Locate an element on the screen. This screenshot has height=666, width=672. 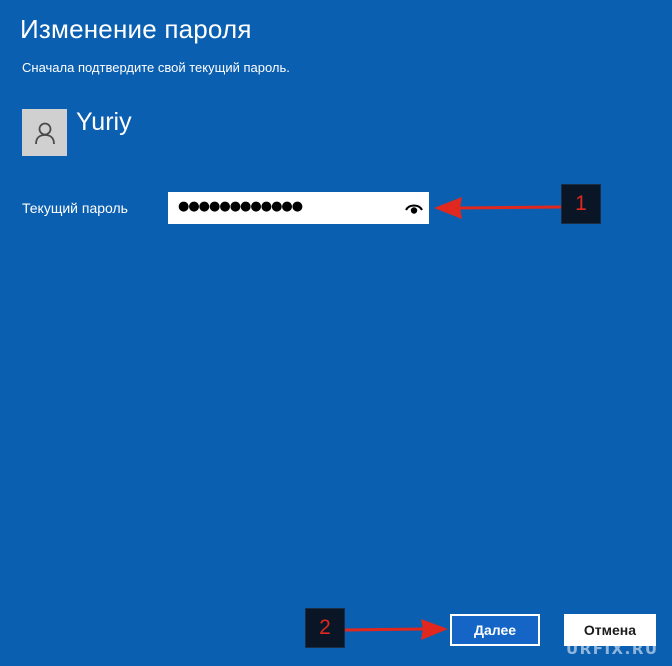
callout-badge-1: 1 is located at coordinates (581, 204).